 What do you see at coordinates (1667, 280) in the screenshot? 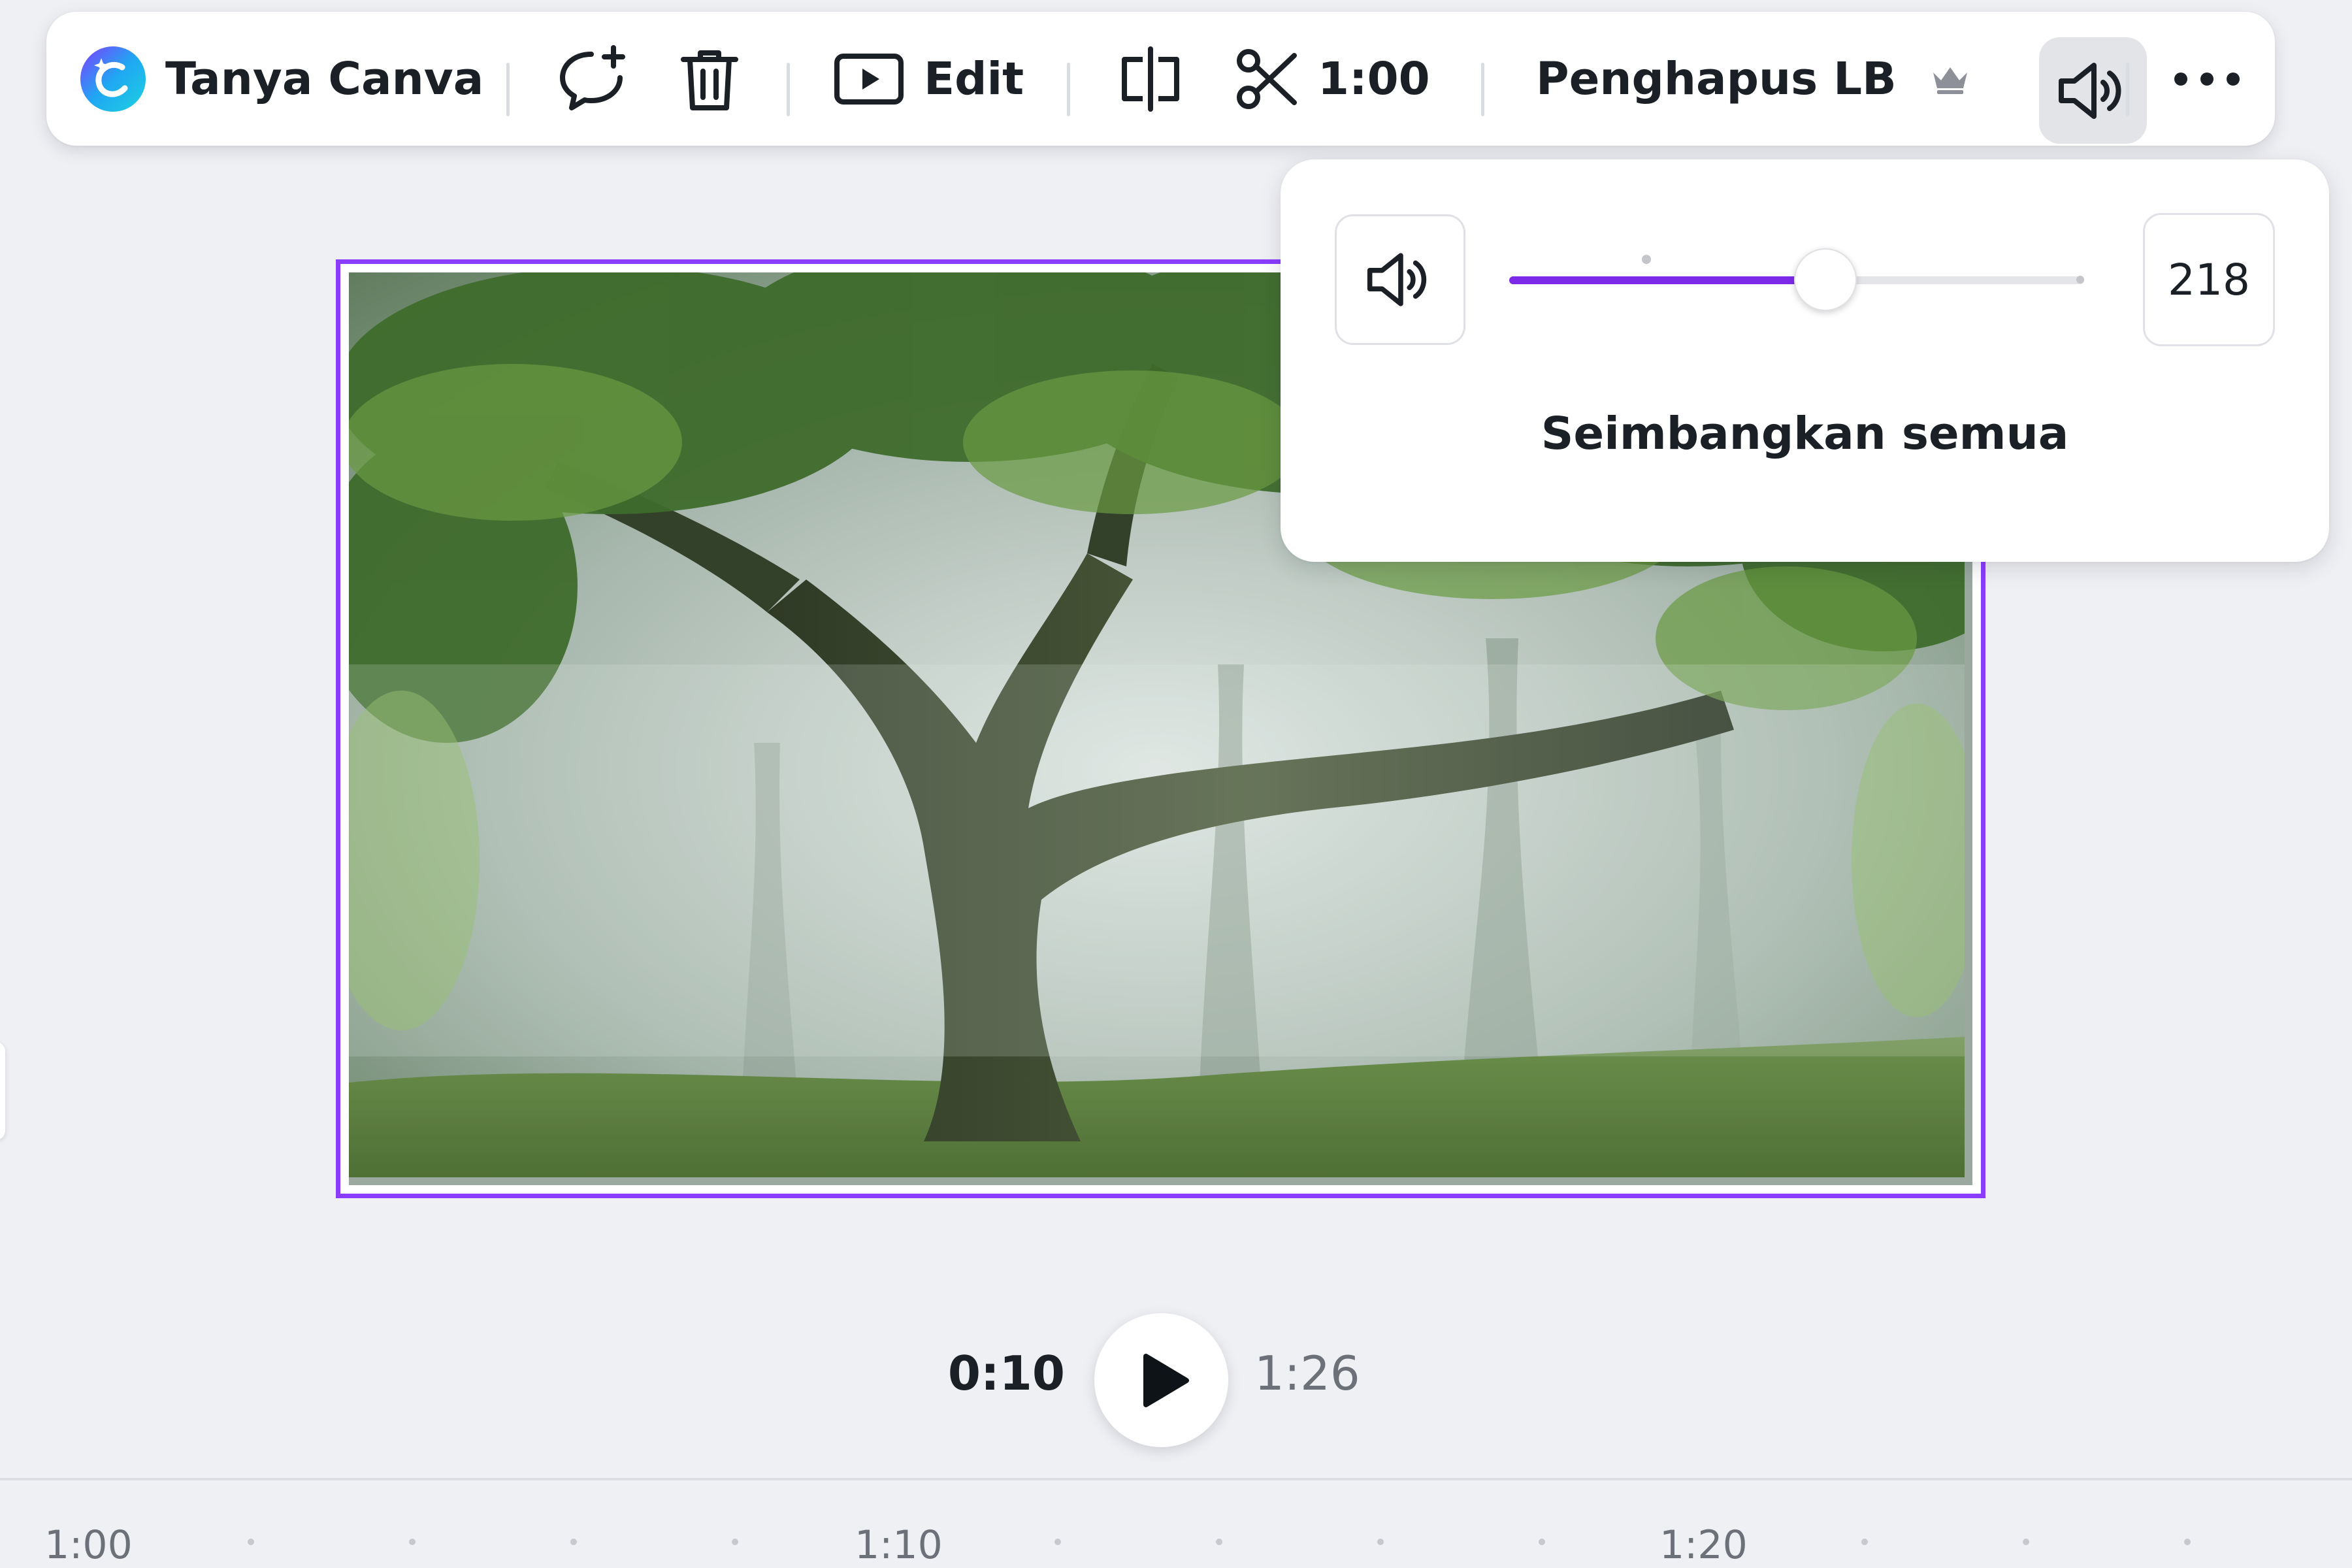
I see `volume-slider-fill` at bounding box center [1667, 280].